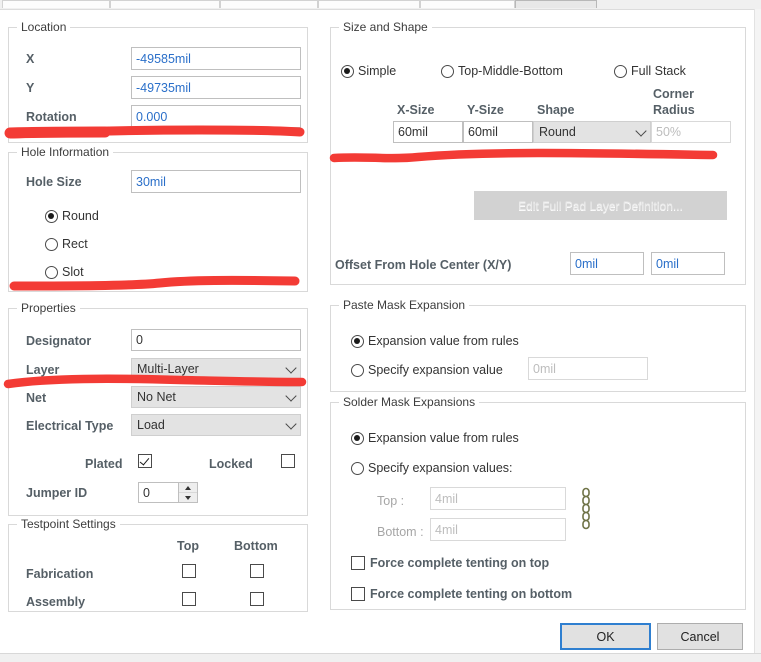  Describe the element at coordinates (51, 117) in the screenshot. I see `label-rotation: Rotation` at that location.